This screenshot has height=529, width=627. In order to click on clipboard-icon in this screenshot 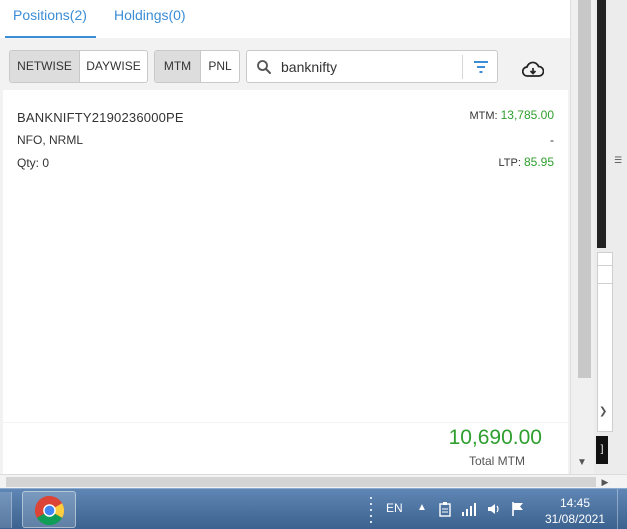, I will do `click(445, 509)`.